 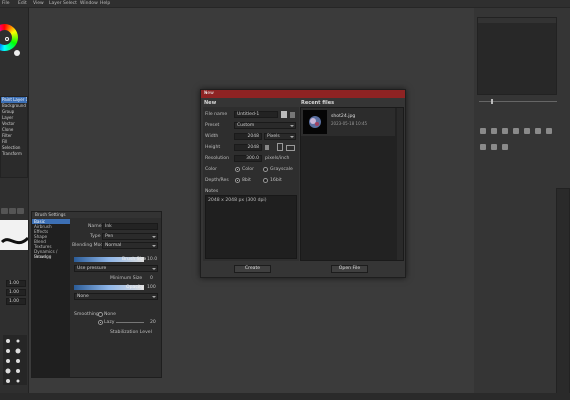 What do you see at coordinates (248, 136) in the screenshot?
I see `width-input: 2048` at bounding box center [248, 136].